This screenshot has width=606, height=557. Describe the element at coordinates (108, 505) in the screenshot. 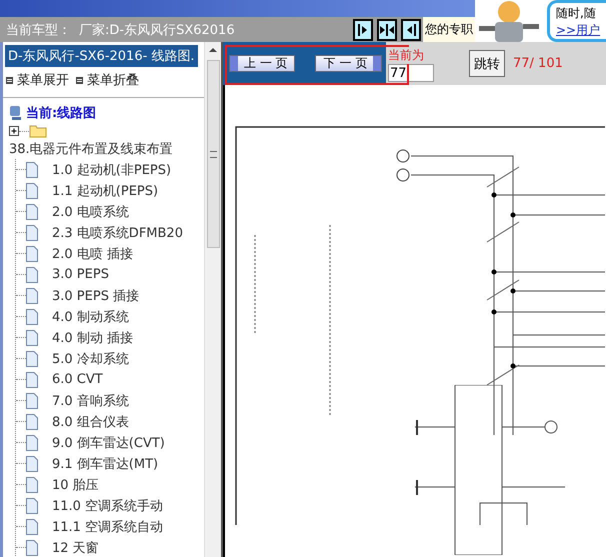

I see `tree-item: 11.0 空调系统手动` at that location.